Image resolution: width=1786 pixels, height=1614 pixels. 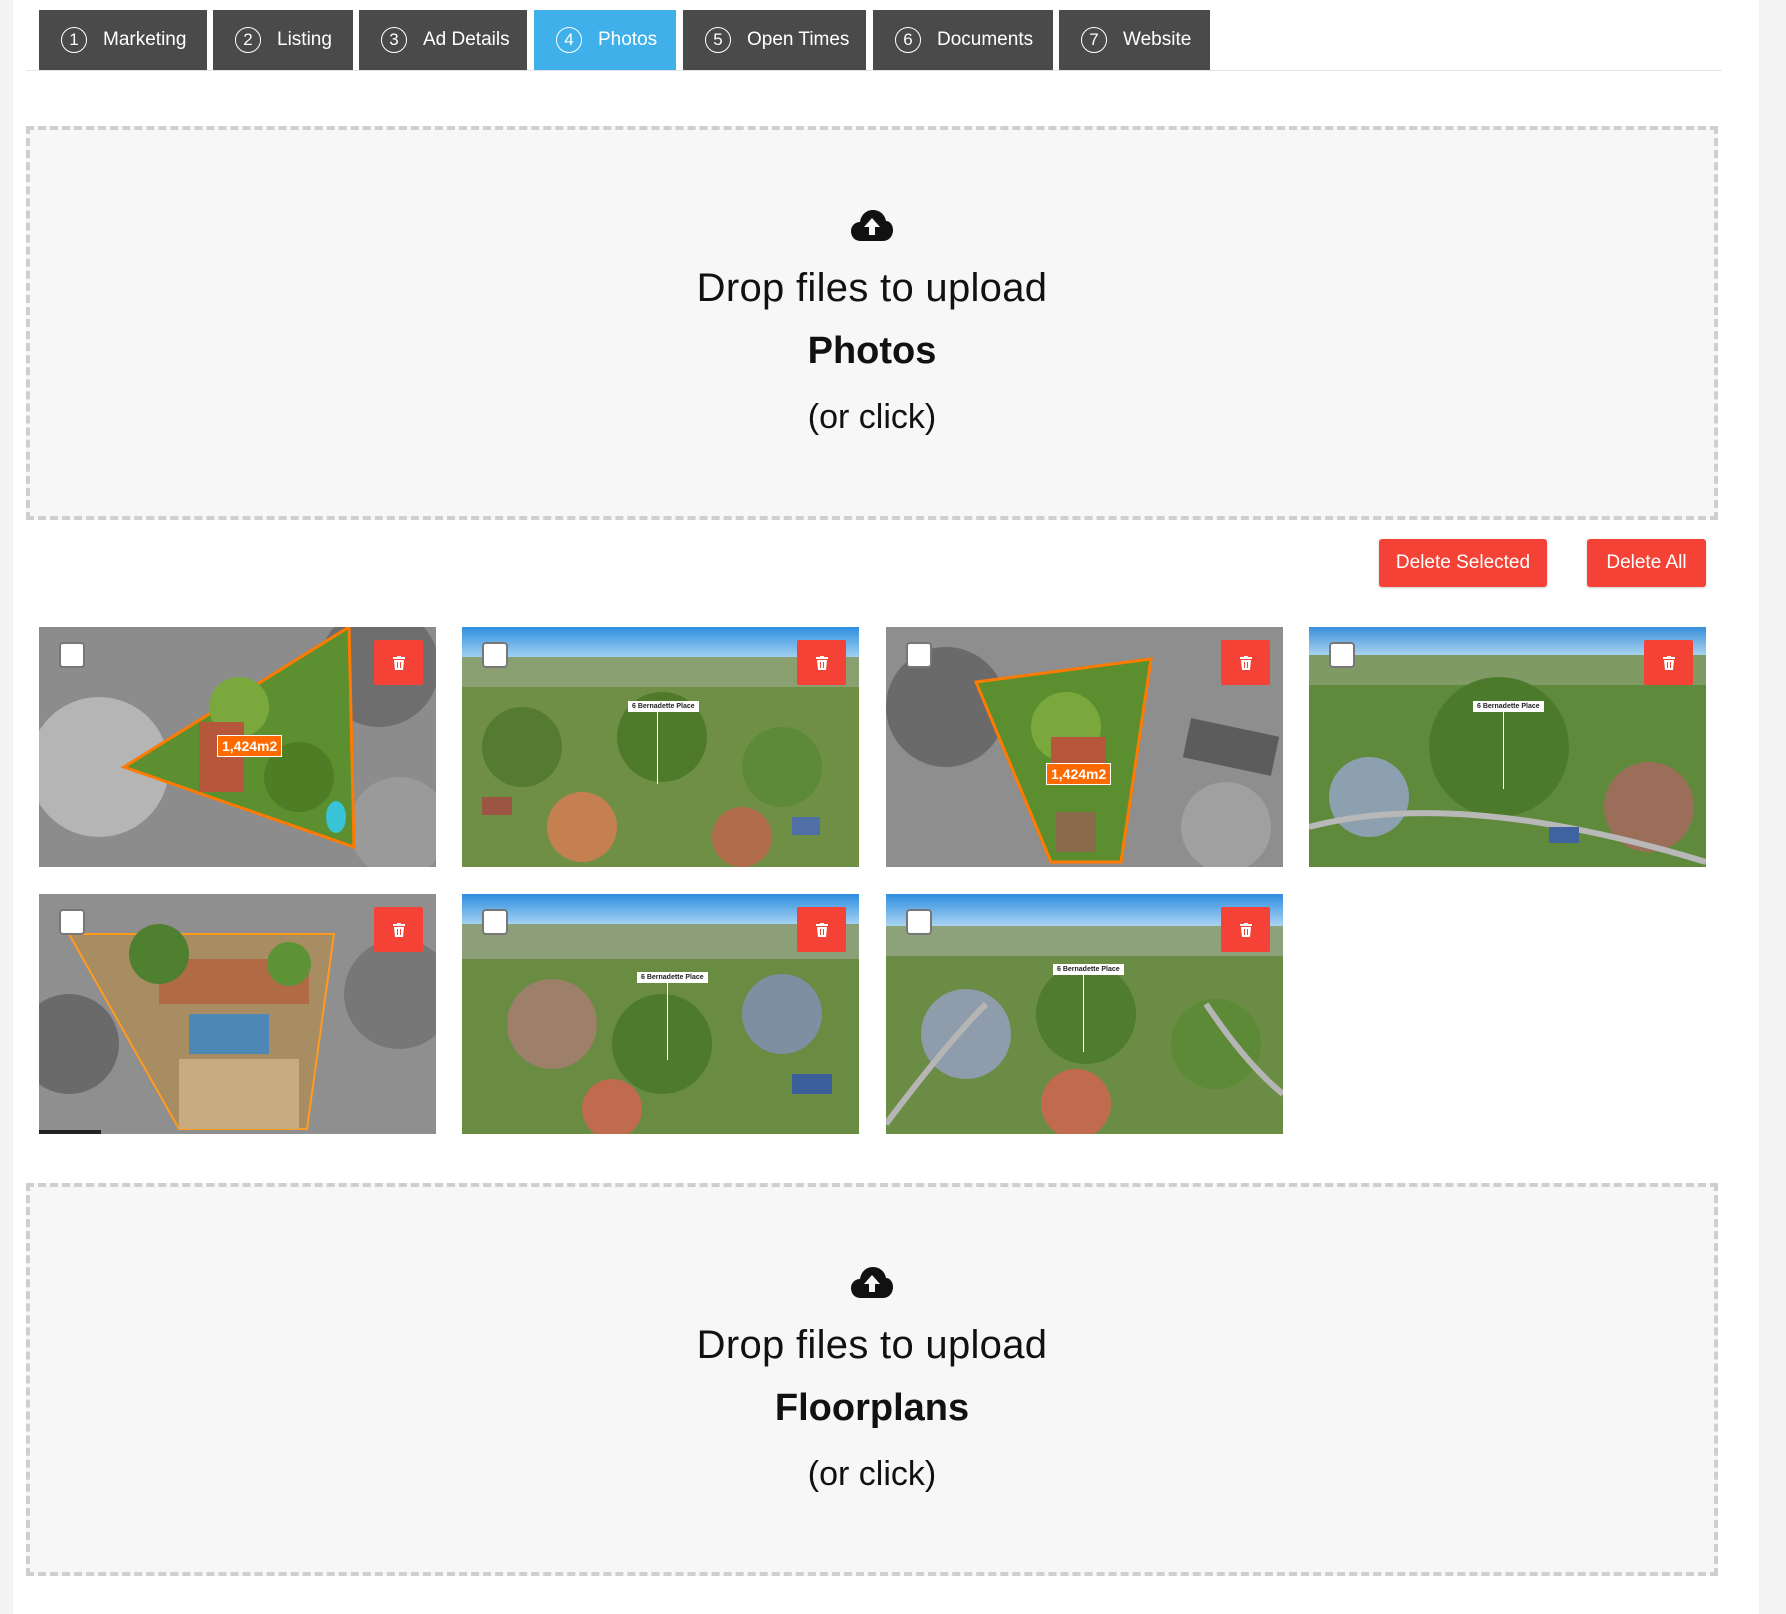 I want to click on photo-thumbnail, so click(x=237, y=1014).